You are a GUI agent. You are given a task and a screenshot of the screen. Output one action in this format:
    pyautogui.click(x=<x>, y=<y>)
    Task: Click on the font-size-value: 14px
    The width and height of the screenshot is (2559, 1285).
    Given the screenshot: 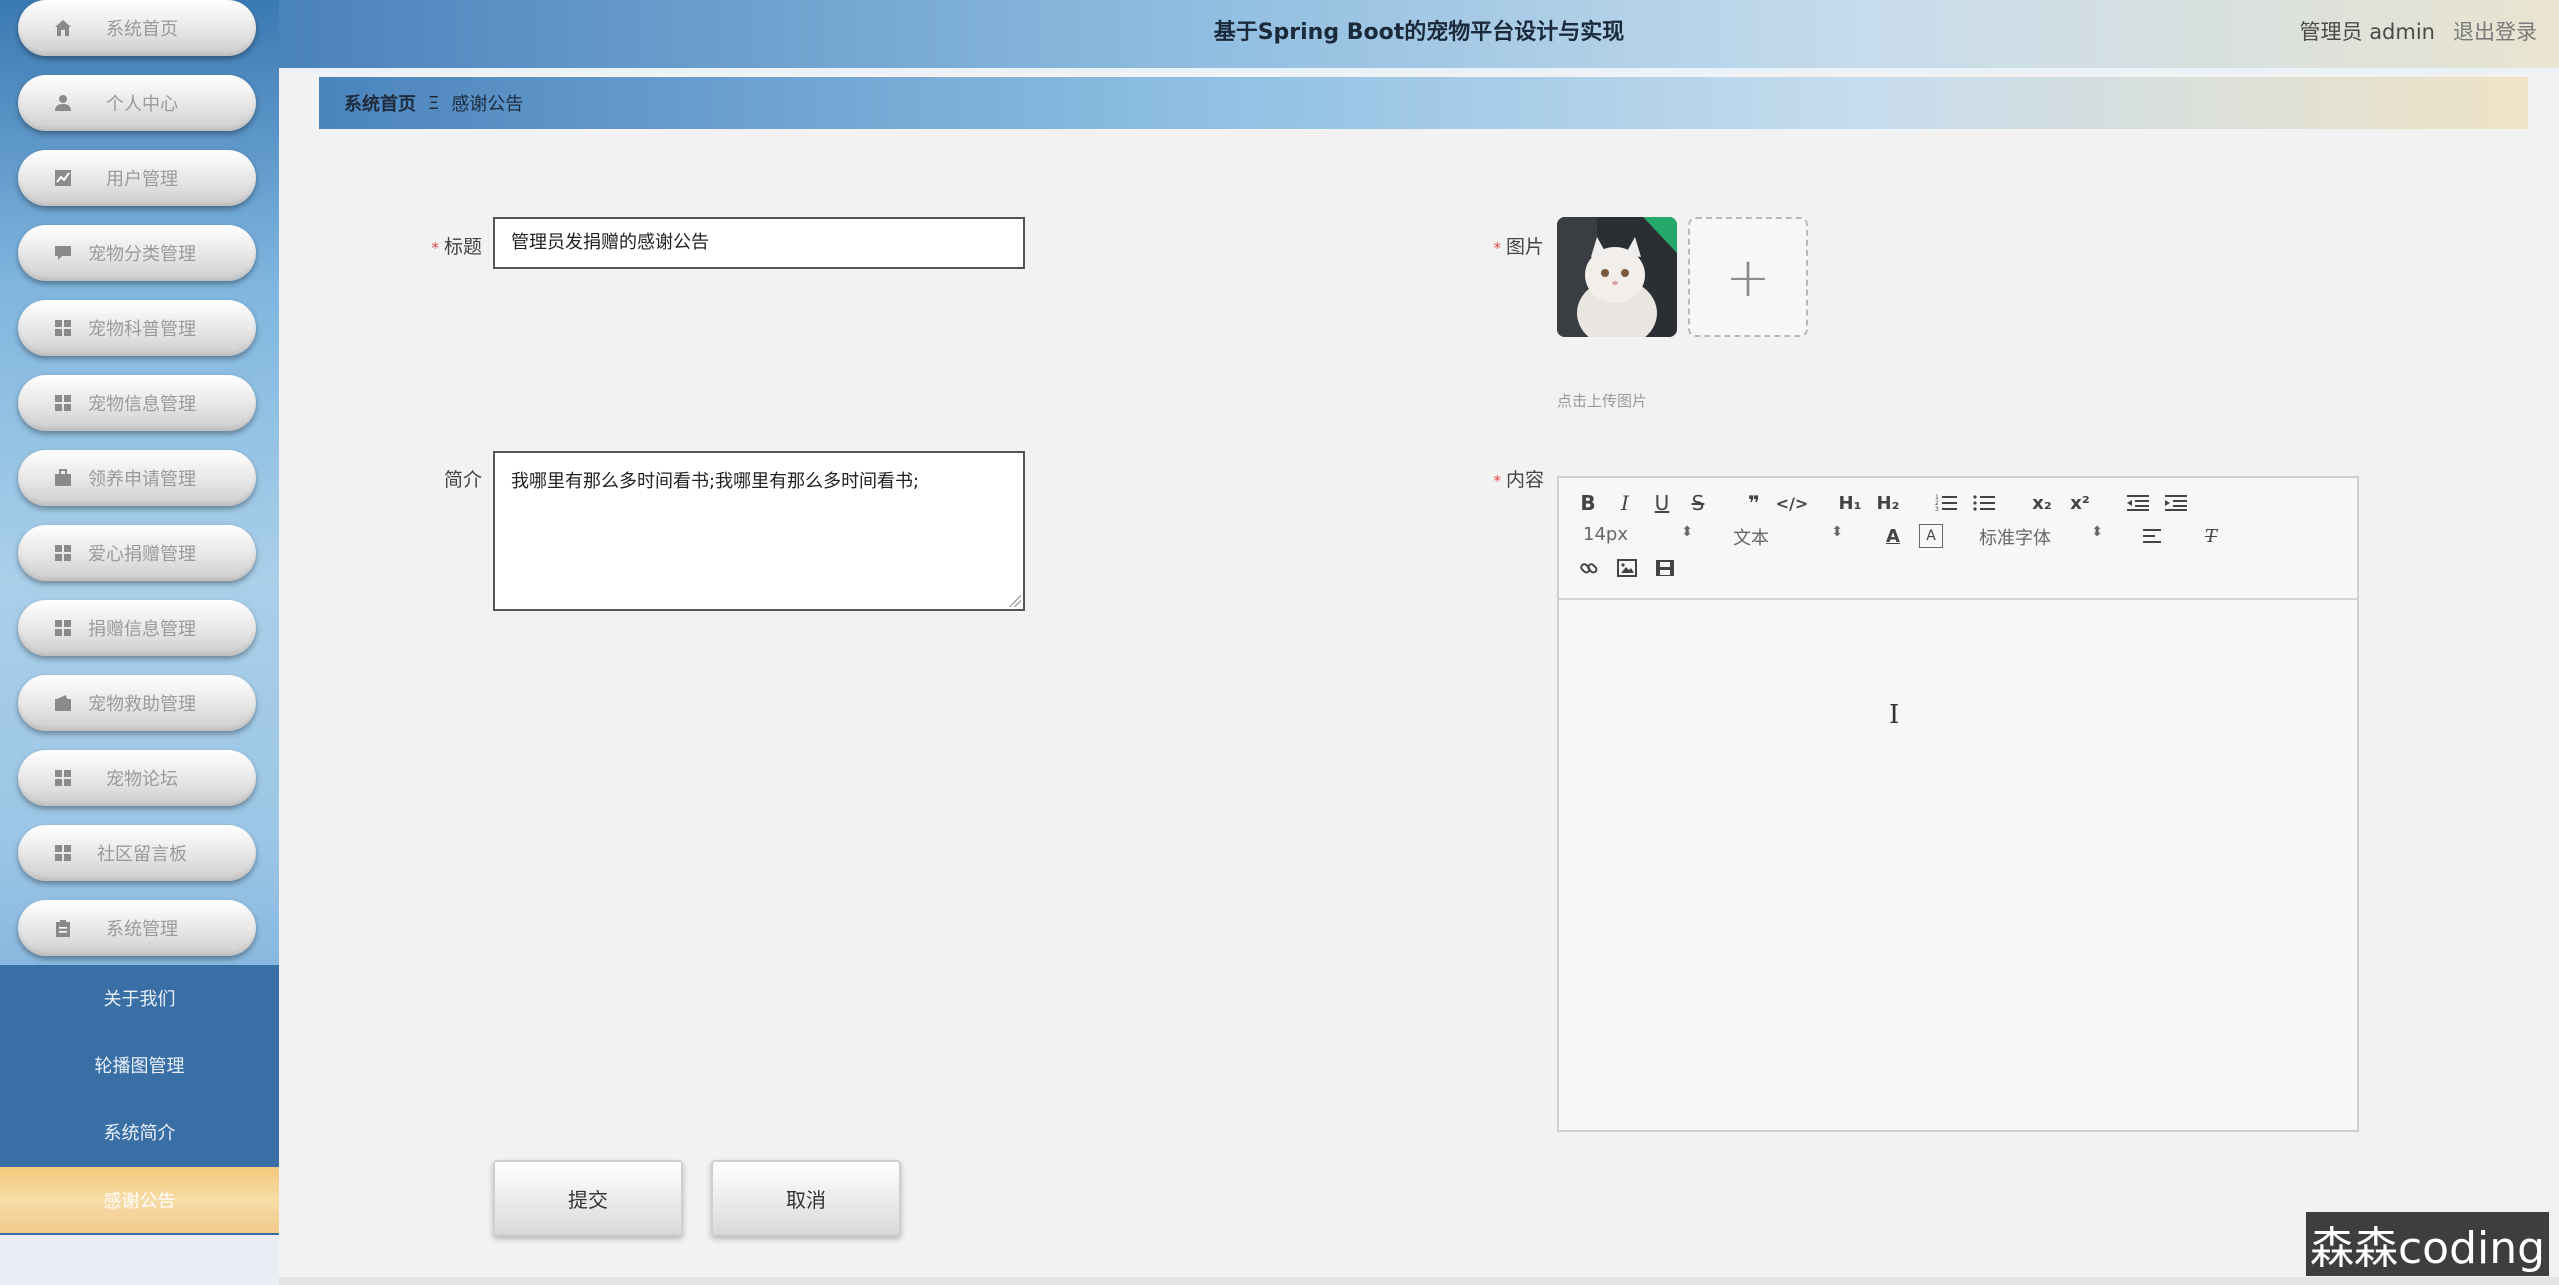 What is the action you would take?
    pyautogui.click(x=1605, y=534)
    